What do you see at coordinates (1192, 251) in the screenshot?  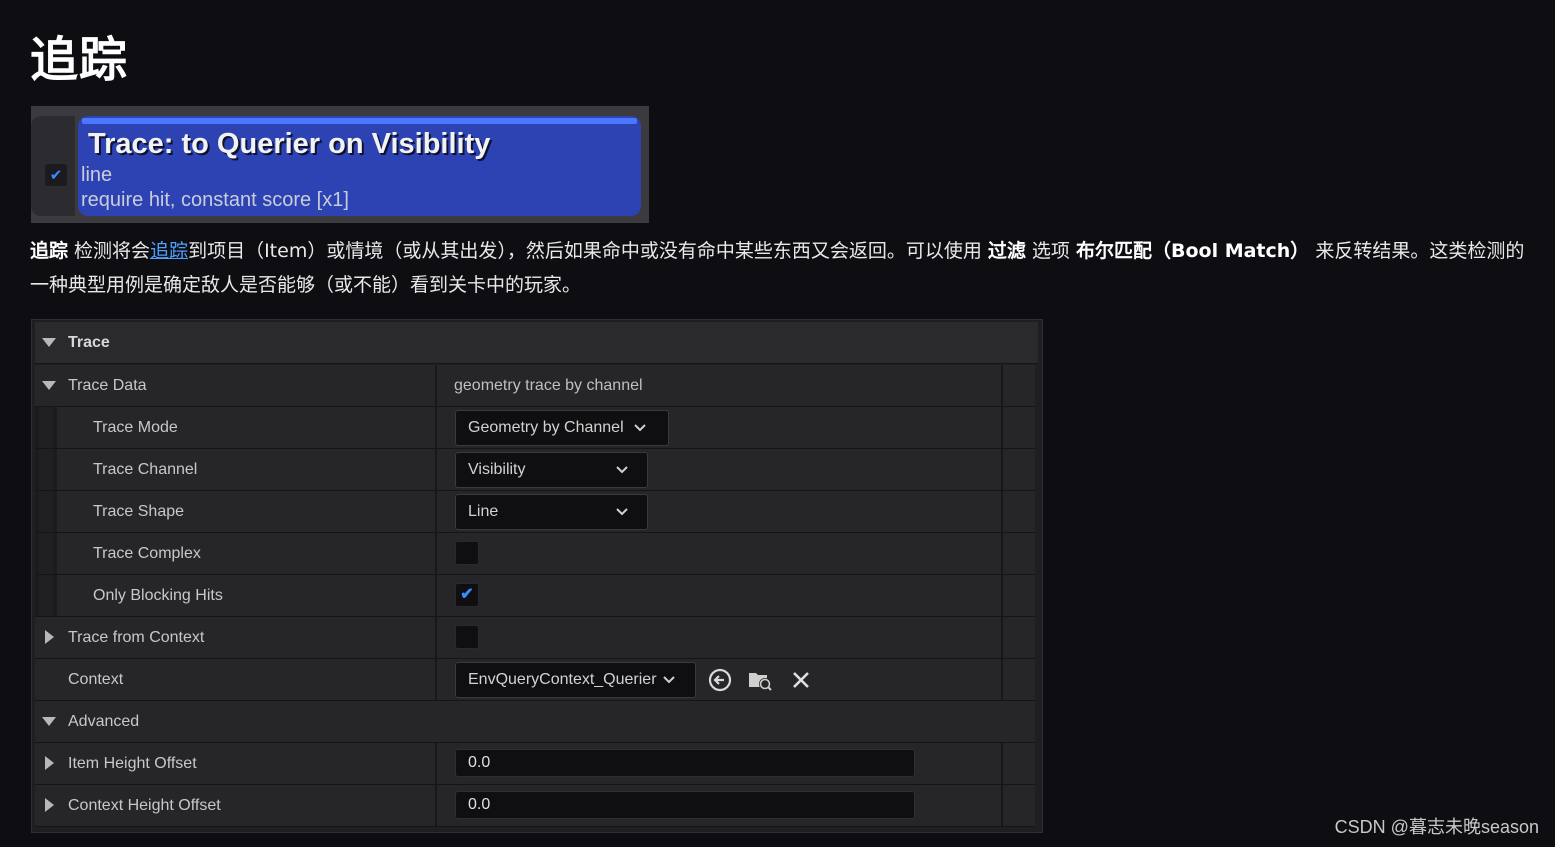 I see `desc-bold-boolmatch: 布尔匹配（Bool Match）` at bounding box center [1192, 251].